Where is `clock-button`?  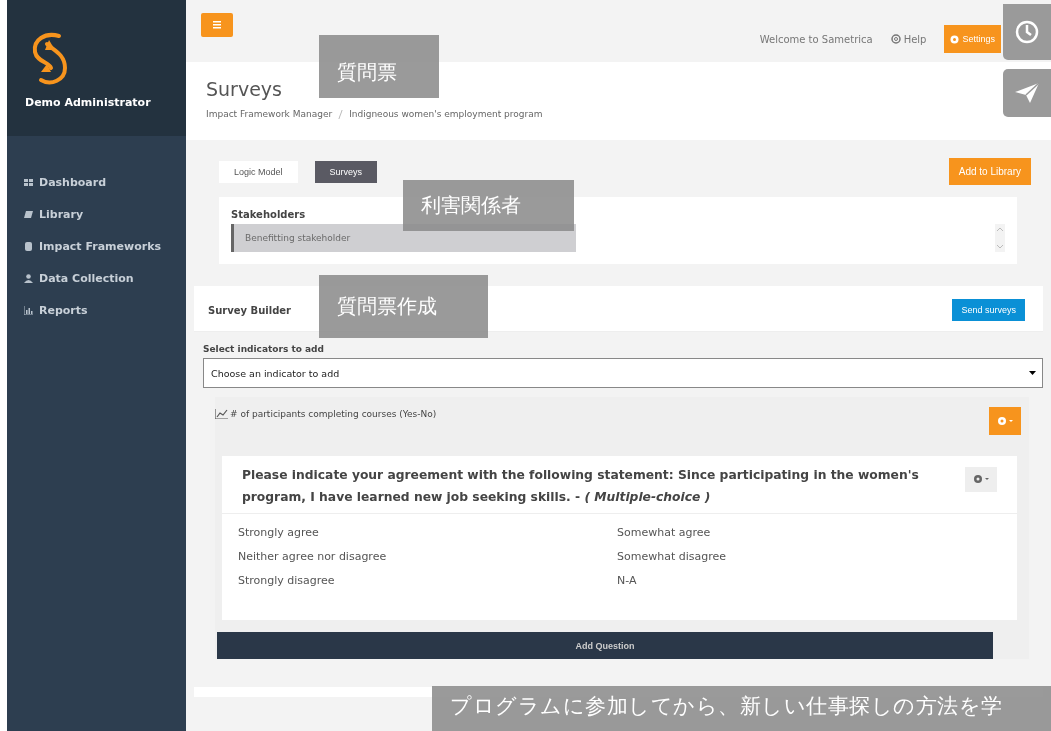 clock-button is located at coordinates (1027, 32).